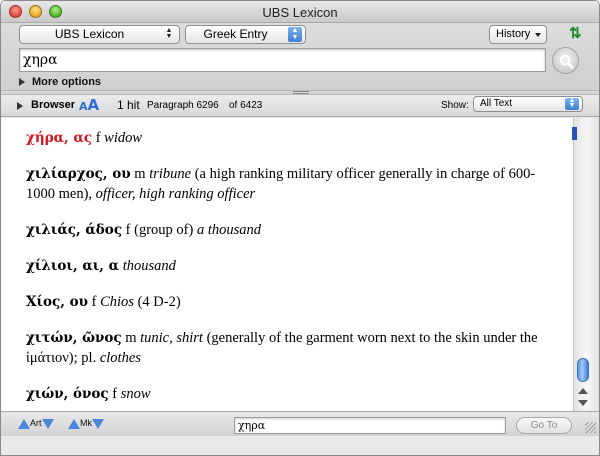 This screenshot has height=456, width=600. Describe the element at coordinates (22, 82) in the screenshot. I see `more-options-disclosure-icon` at that location.